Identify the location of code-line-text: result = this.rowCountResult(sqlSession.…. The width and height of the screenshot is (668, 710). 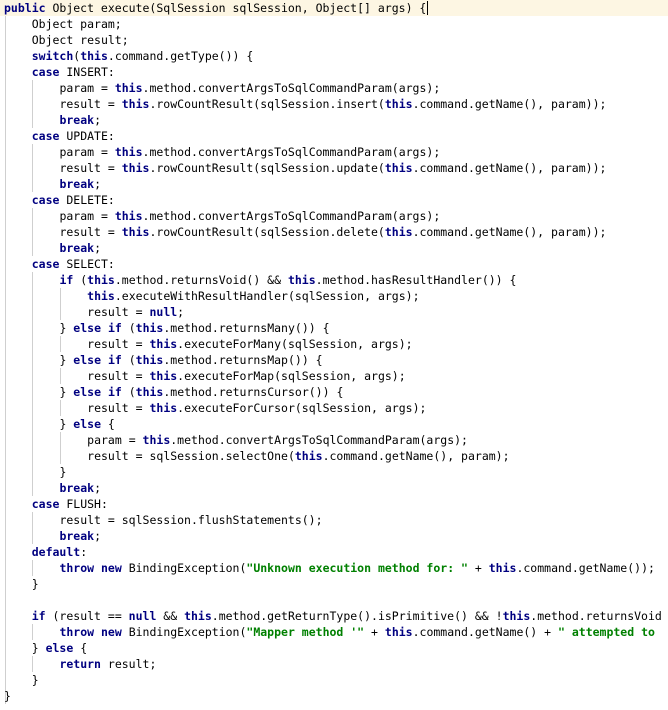
(303, 232).